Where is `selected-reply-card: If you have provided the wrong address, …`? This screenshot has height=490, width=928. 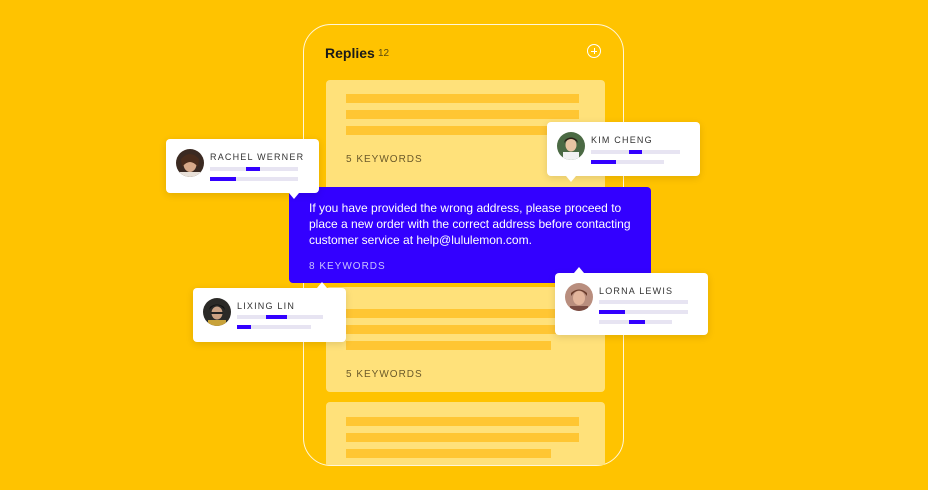 selected-reply-card: If you have provided the wrong address, … is located at coordinates (470, 235).